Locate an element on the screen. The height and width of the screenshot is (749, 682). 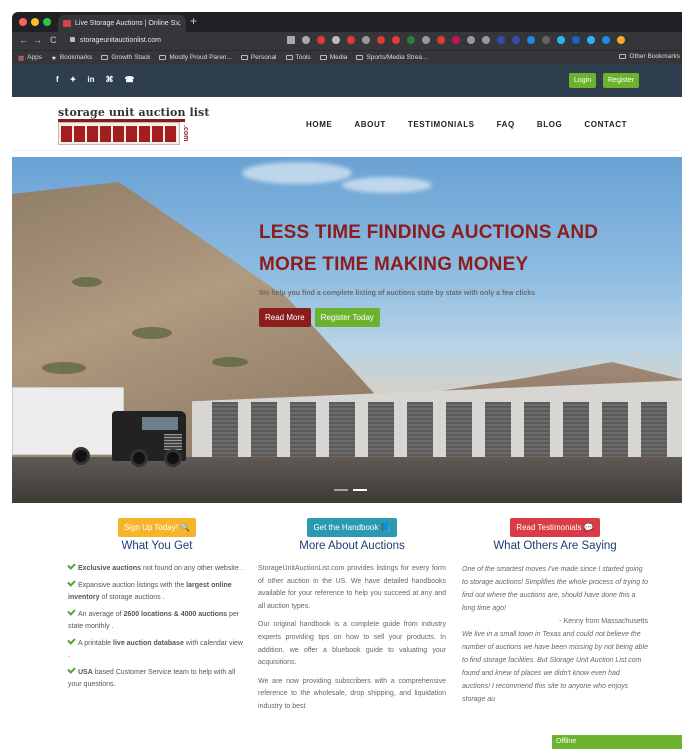
browser-titlebar: Live Storage Auctions | Online S... ✕ + is located at coordinates (347, 22).